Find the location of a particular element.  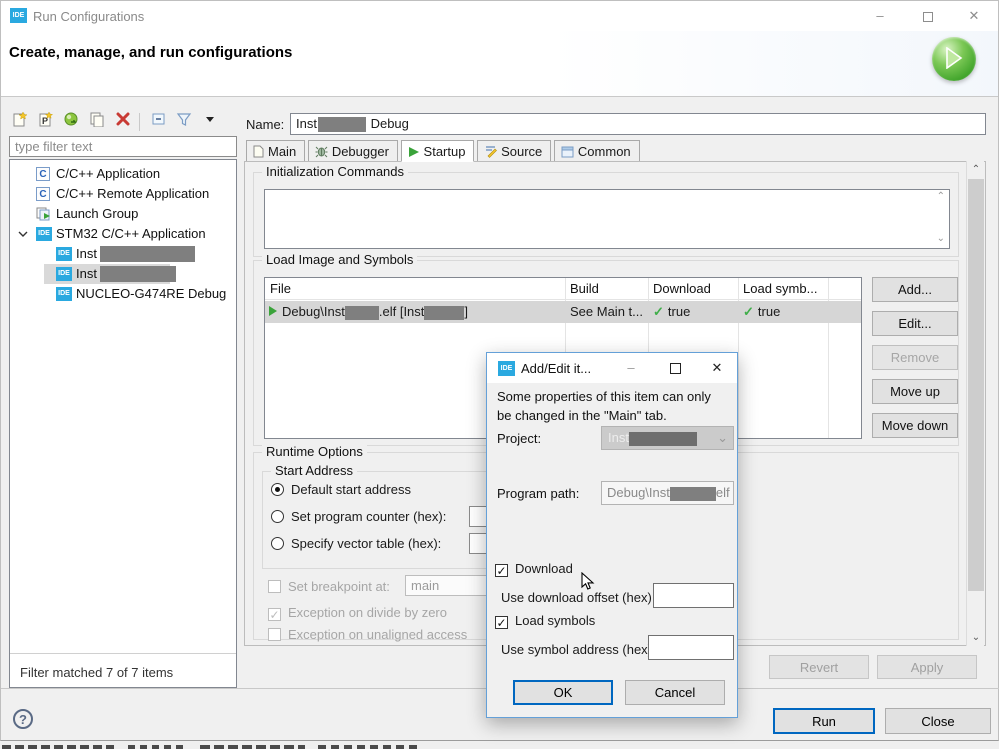

checkbox-exception-divide-zero: ✓ Exception on divide by zero is located at coordinates (357, 613).